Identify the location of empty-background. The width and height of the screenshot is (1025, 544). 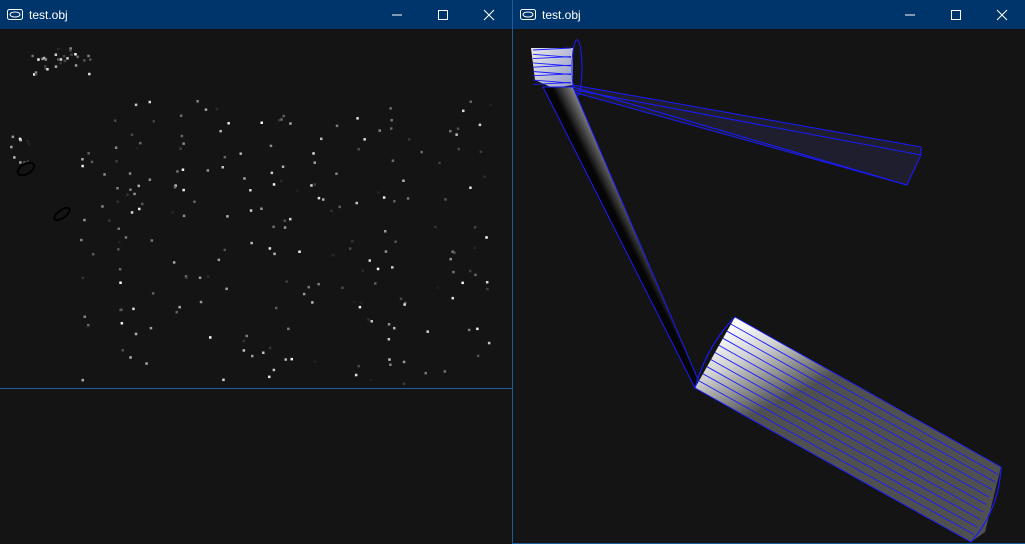
(256, 466).